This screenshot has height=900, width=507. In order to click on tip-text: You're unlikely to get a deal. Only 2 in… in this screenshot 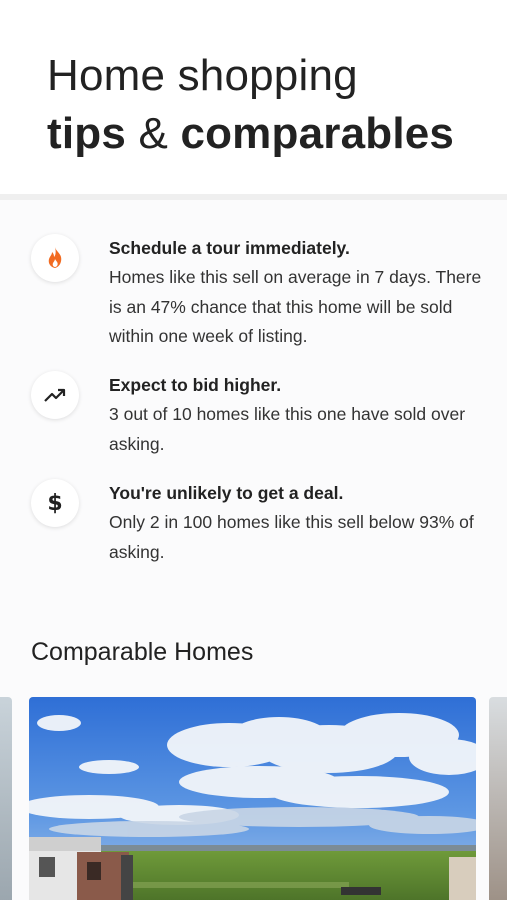, I will do `click(299, 523)`.